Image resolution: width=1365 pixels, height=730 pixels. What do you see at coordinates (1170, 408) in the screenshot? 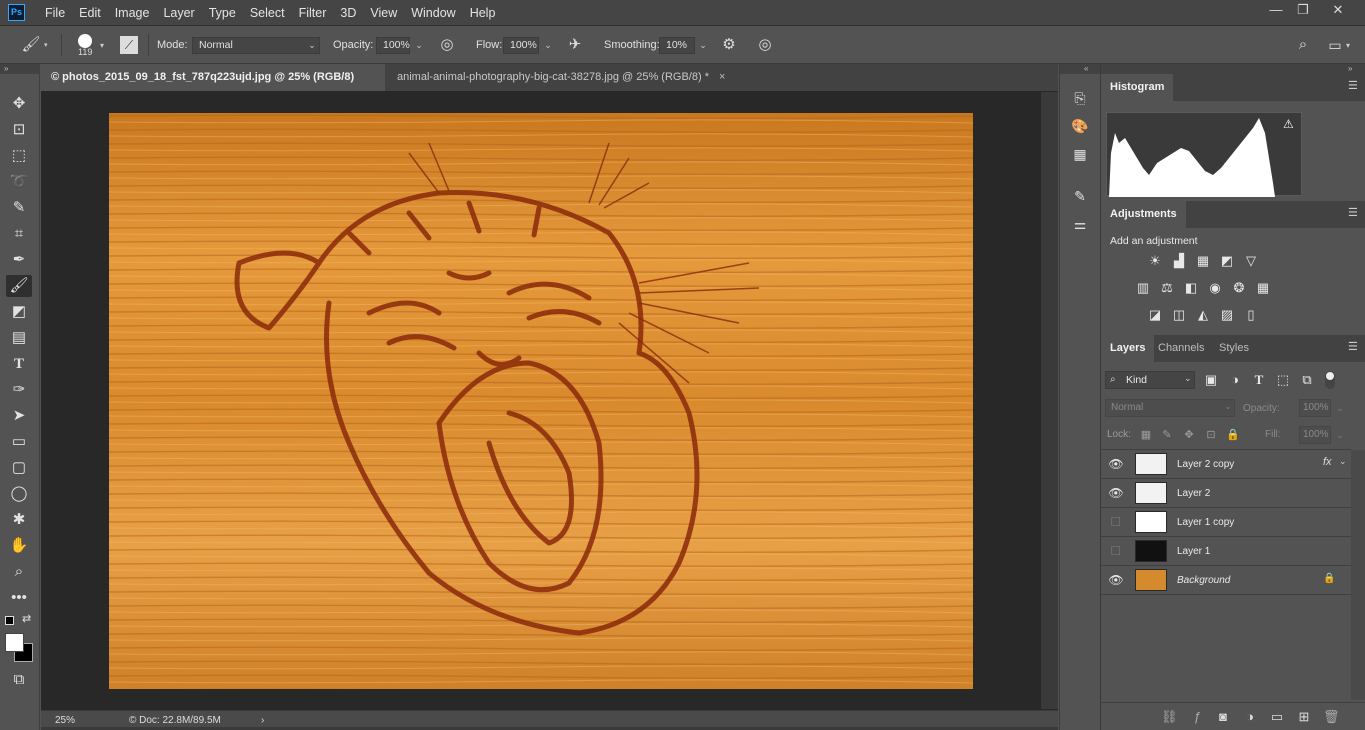
I see `blend-mode-select: Normal ⌄` at bounding box center [1170, 408].